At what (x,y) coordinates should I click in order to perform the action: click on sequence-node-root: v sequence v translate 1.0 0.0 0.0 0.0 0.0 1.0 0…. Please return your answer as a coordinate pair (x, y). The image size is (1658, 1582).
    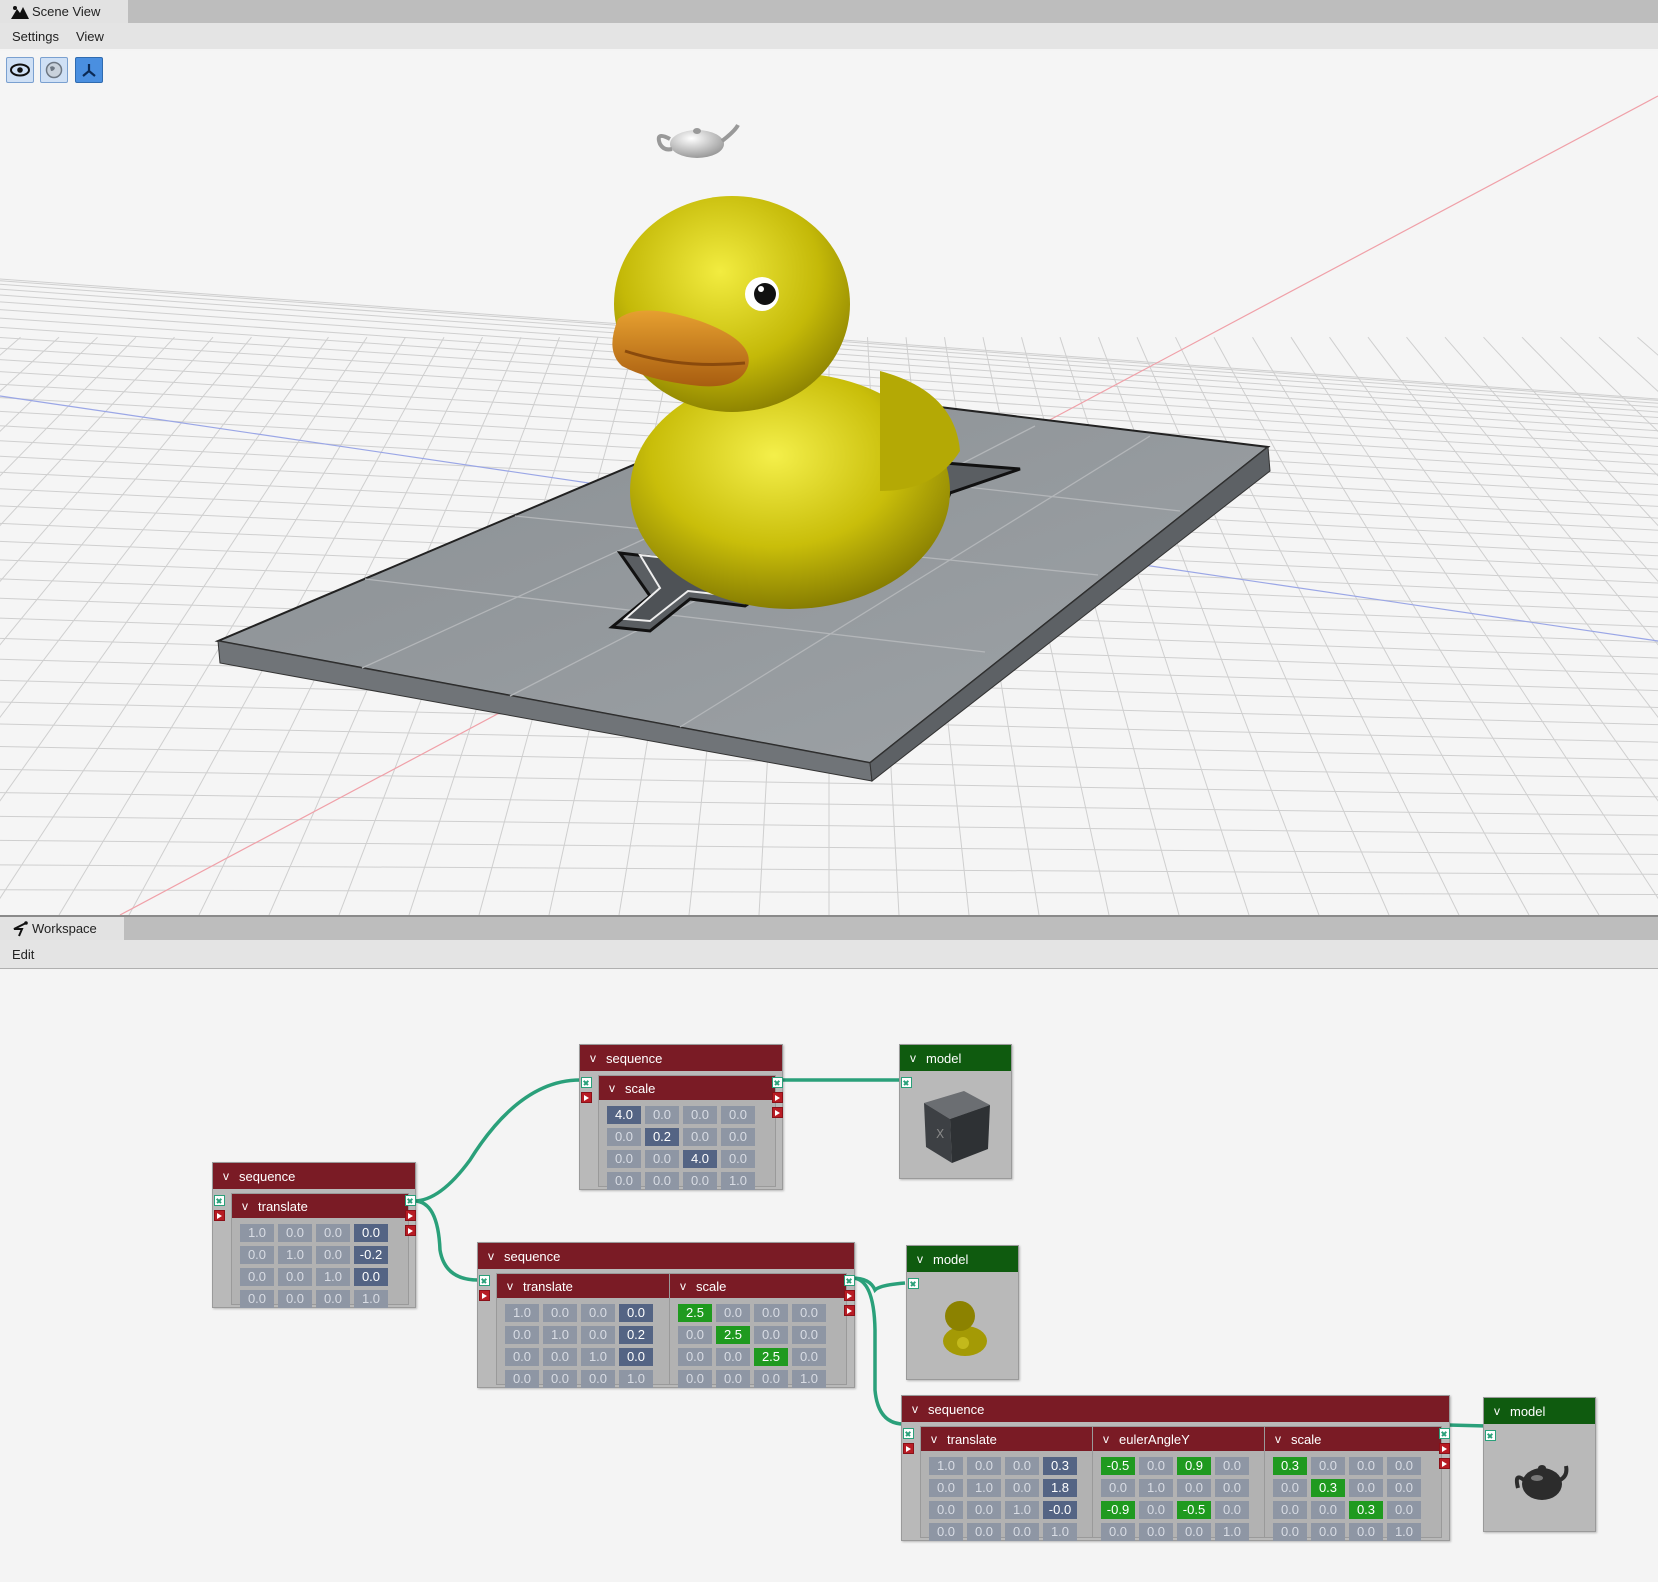
    Looking at the image, I should click on (314, 1235).